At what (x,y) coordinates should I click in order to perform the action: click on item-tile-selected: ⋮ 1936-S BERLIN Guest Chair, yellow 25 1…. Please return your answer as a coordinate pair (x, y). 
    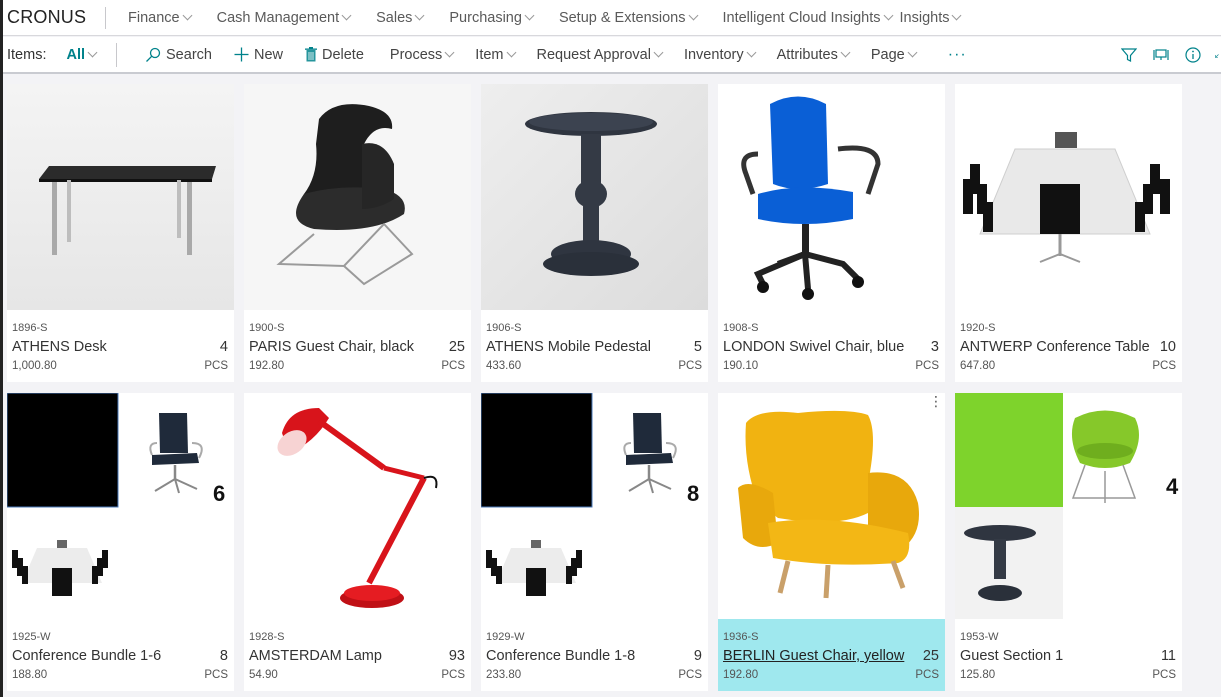
    Looking at the image, I should click on (831, 542).